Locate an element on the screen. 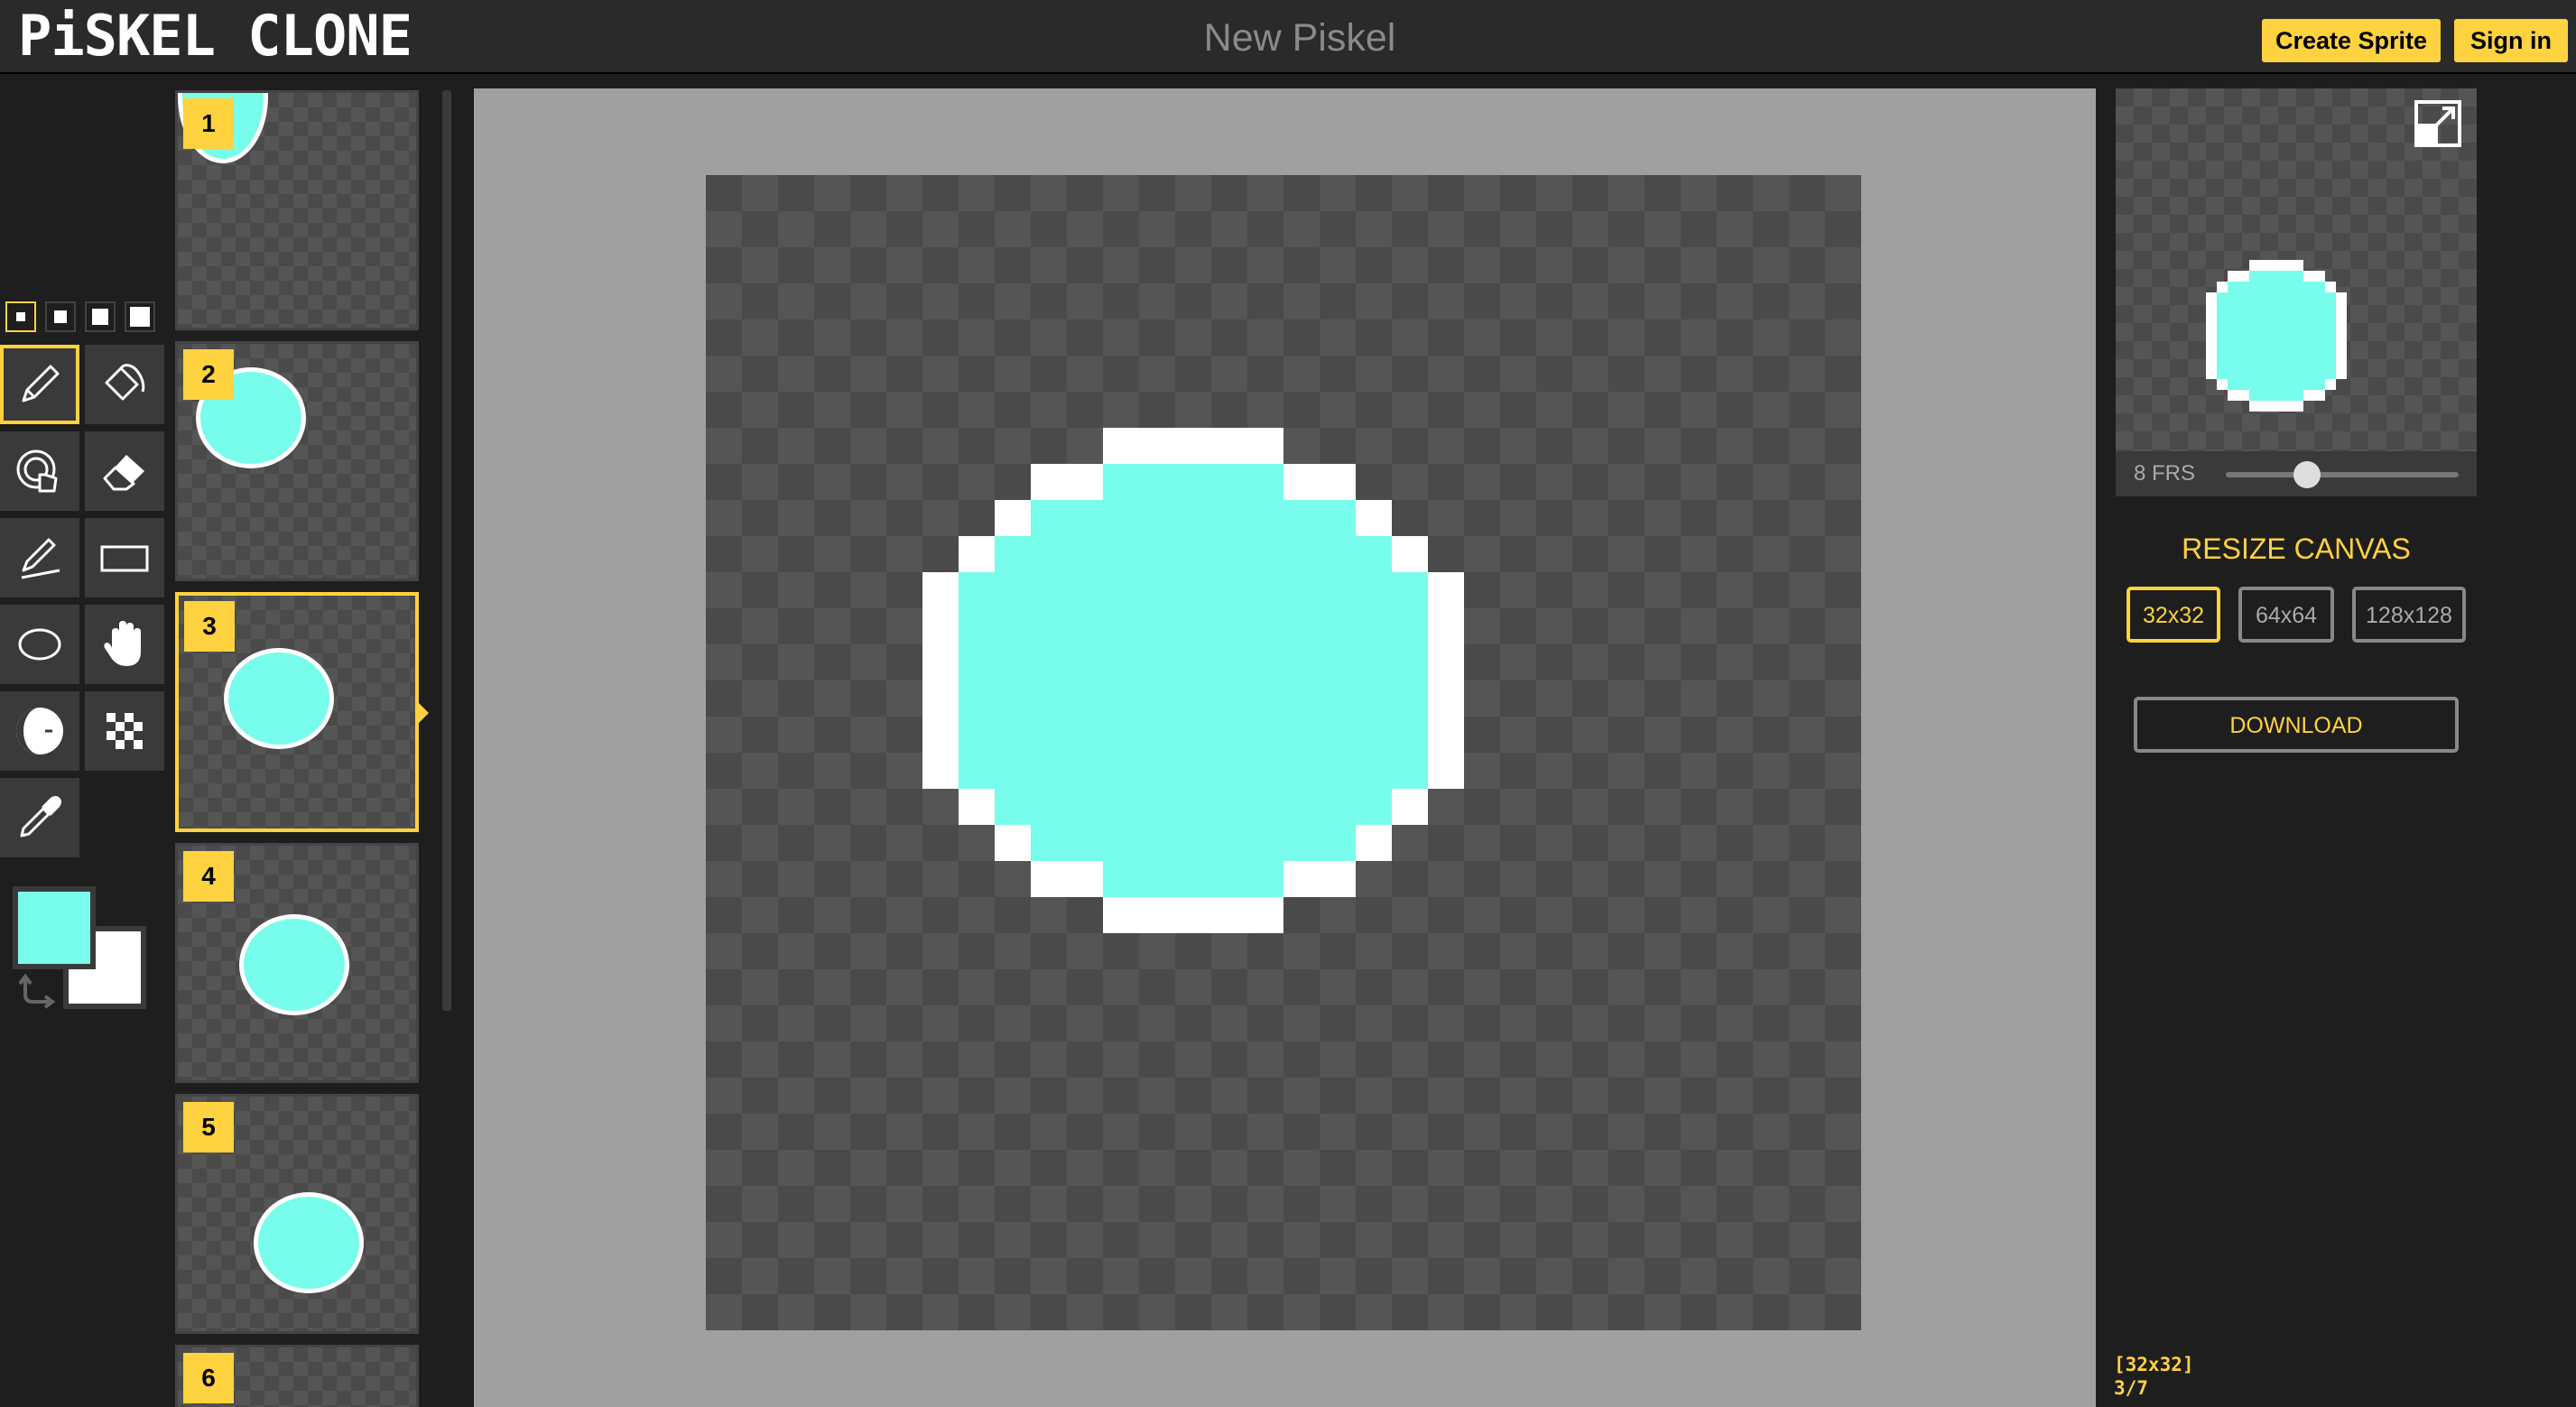  size-option-32: 32x32 is located at coordinates (2173, 615).